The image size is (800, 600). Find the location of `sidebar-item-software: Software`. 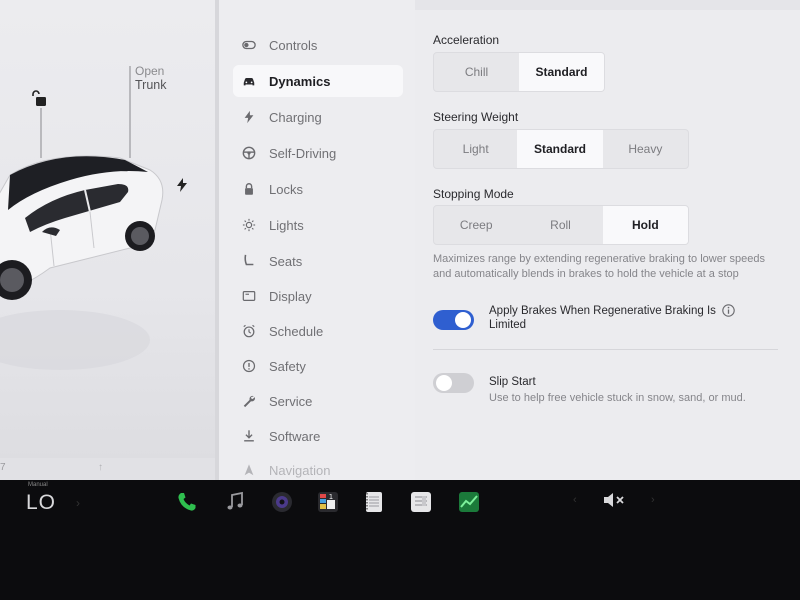

sidebar-item-software: Software is located at coordinates (318, 436).